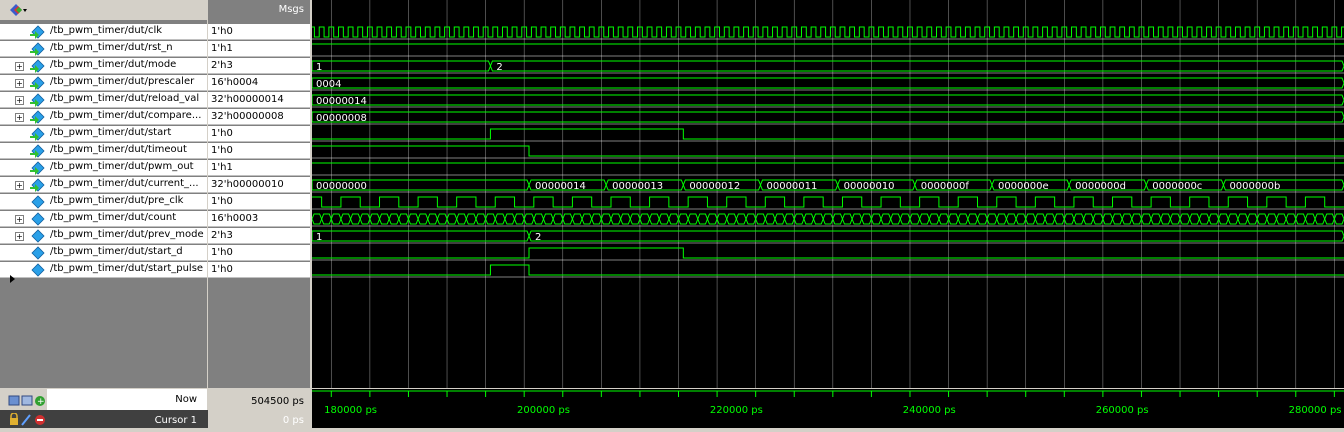 The width and height of the screenshot is (1344, 432). What do you see at coordinates (714, 186) in the screenshot?
I see `bus-value-label: 00000012` at bounding box center [714, 186].